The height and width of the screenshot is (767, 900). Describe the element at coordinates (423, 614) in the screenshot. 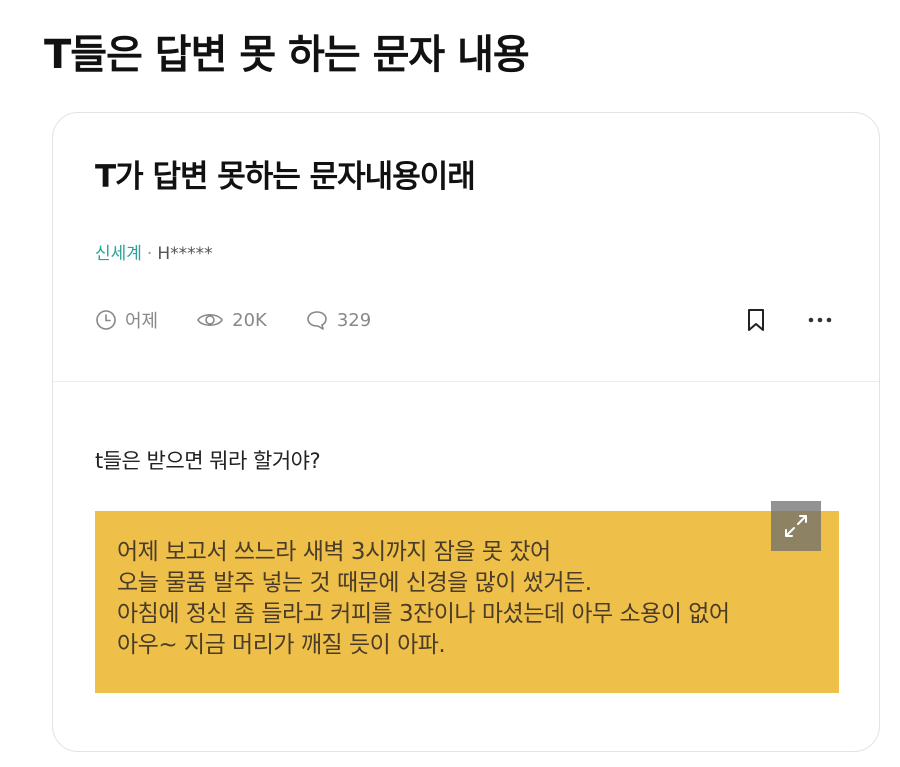

I see `image-text-line: 아침에 정신 좀 들라고 커피를 3잔이나 마셨는데 아무 소용이 없어` at that location.